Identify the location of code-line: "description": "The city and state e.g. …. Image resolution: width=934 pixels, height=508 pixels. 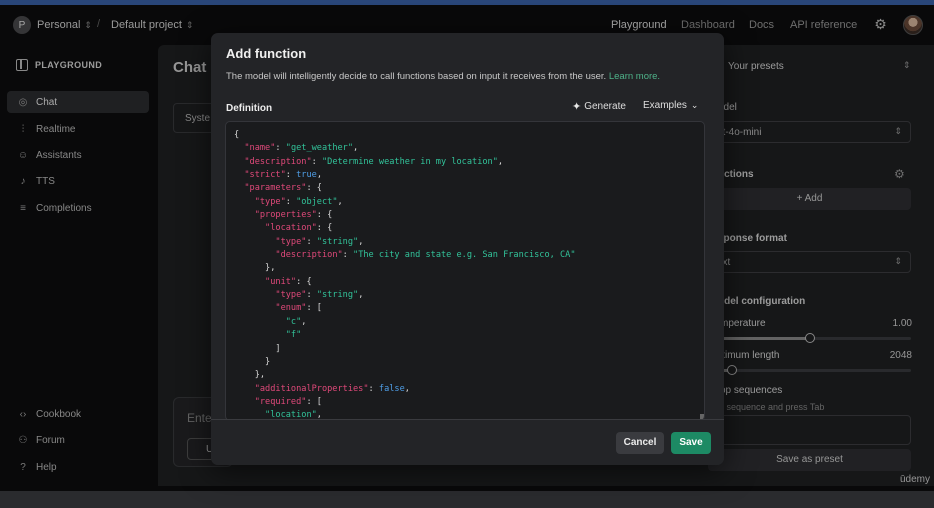
(405, 255).